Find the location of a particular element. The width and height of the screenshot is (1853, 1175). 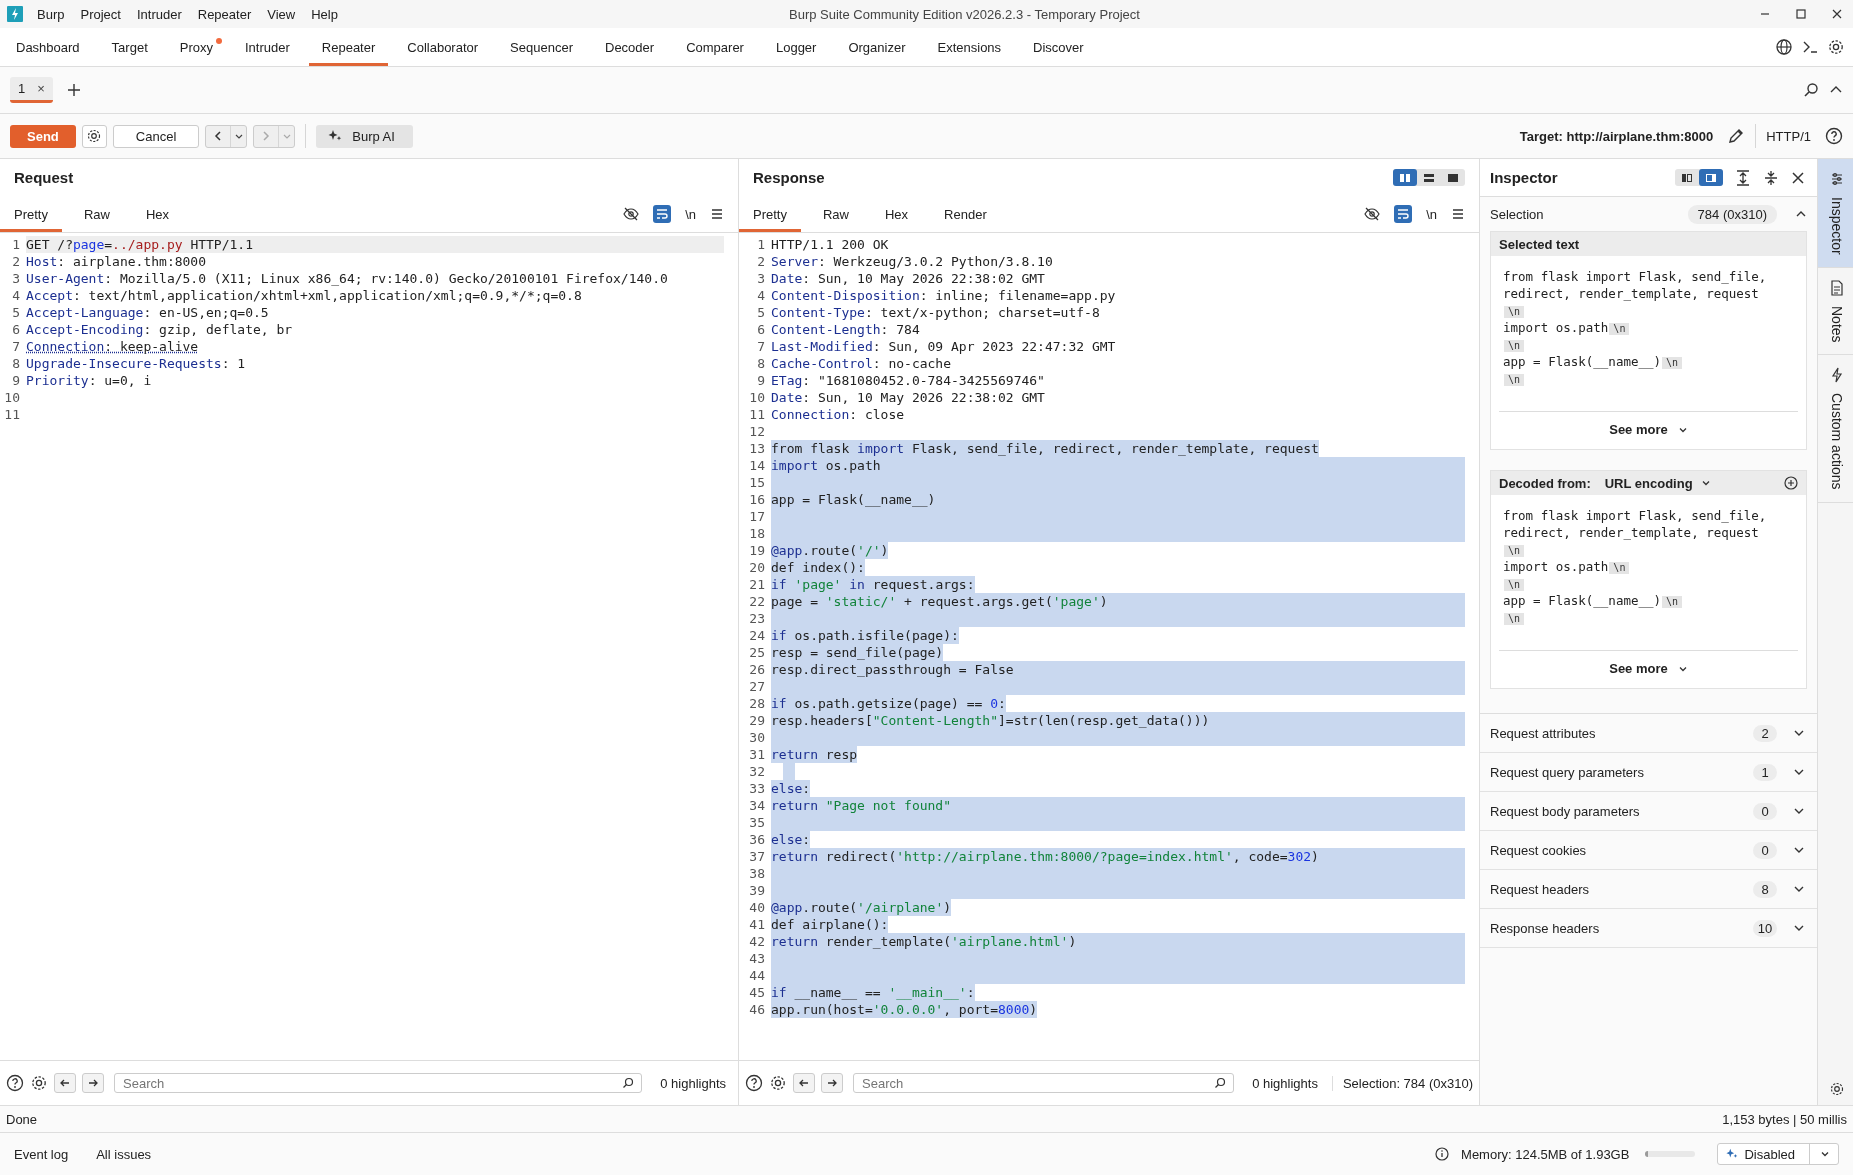

add-circle-icon is located at coordinates (1791, 483).